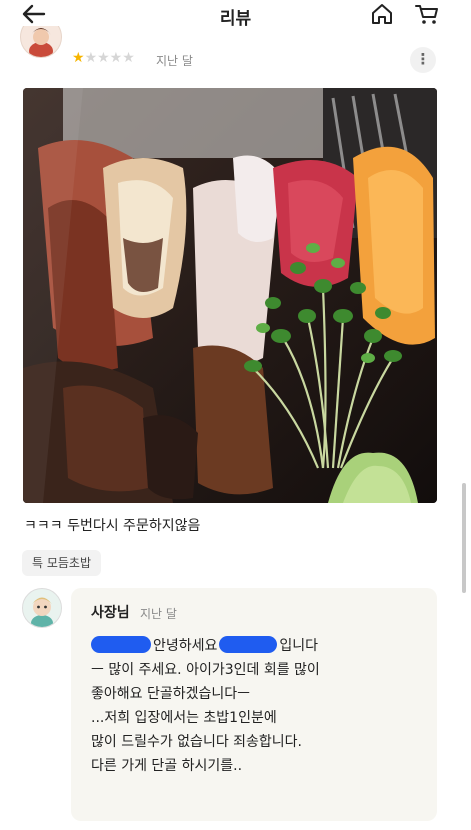 The image size is (471, 830). I want to click on reply-line-1: 안녕하세요 입니다, so click(261, 646).